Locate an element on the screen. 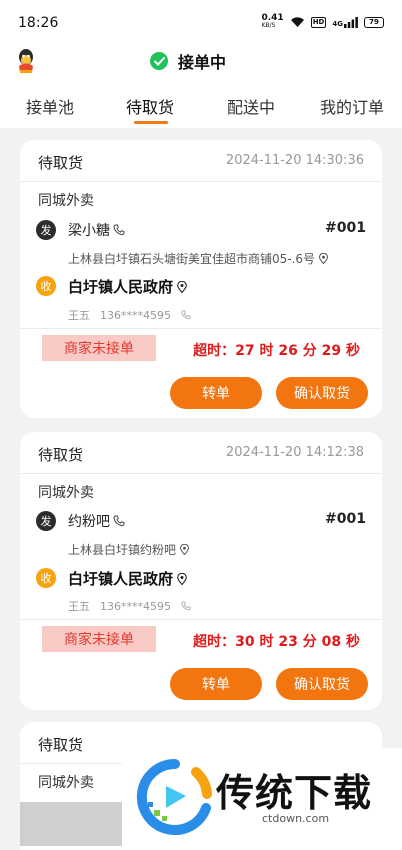 The image size is (402, 850). status-bar: 18:26 0.41 KB/S HD 4G 79 is located at coordinates (201, 22).